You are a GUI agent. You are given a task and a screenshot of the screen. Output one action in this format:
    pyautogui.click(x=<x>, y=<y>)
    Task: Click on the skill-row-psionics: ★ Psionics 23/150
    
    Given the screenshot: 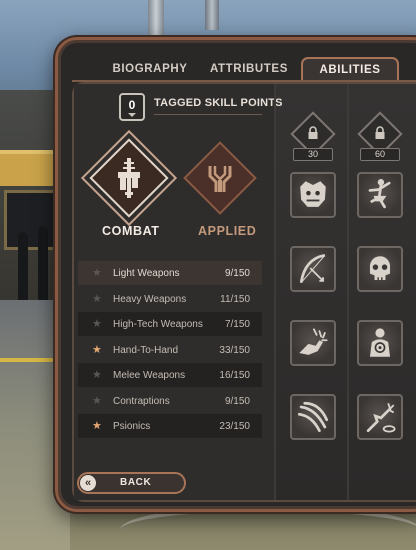 What is the action you would take?
    pyautogui.click(x=170, y=426)
    